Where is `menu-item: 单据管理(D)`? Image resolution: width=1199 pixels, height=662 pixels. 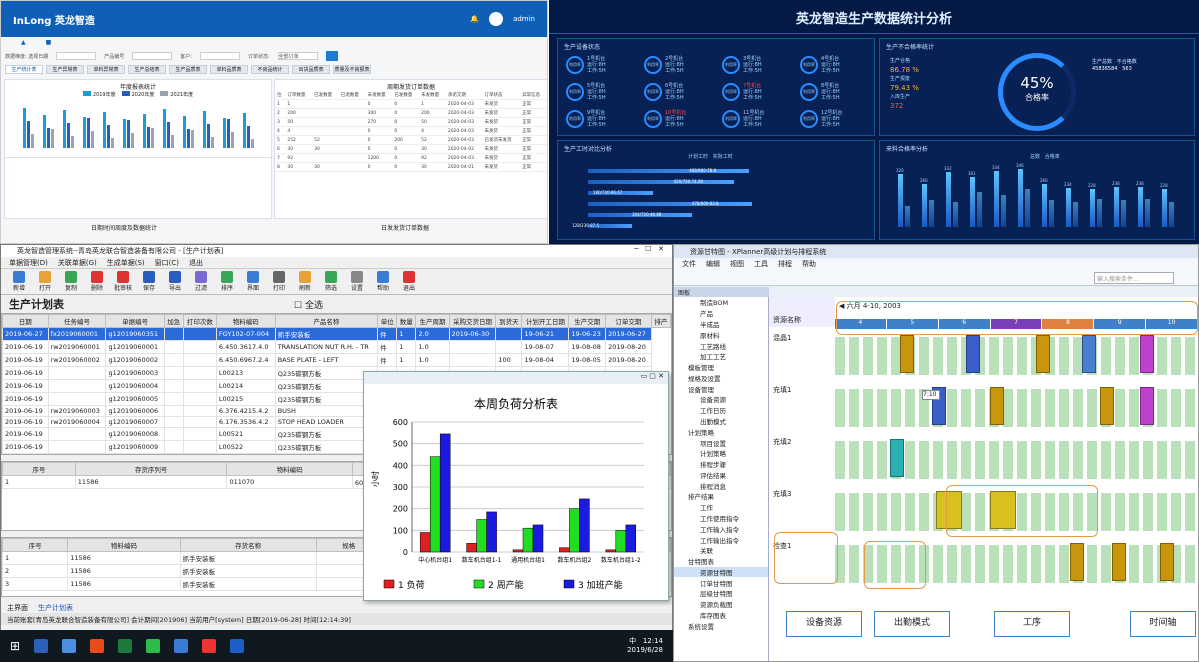 menu-item: 单据管理(D) is located at coordinates (28, 262).